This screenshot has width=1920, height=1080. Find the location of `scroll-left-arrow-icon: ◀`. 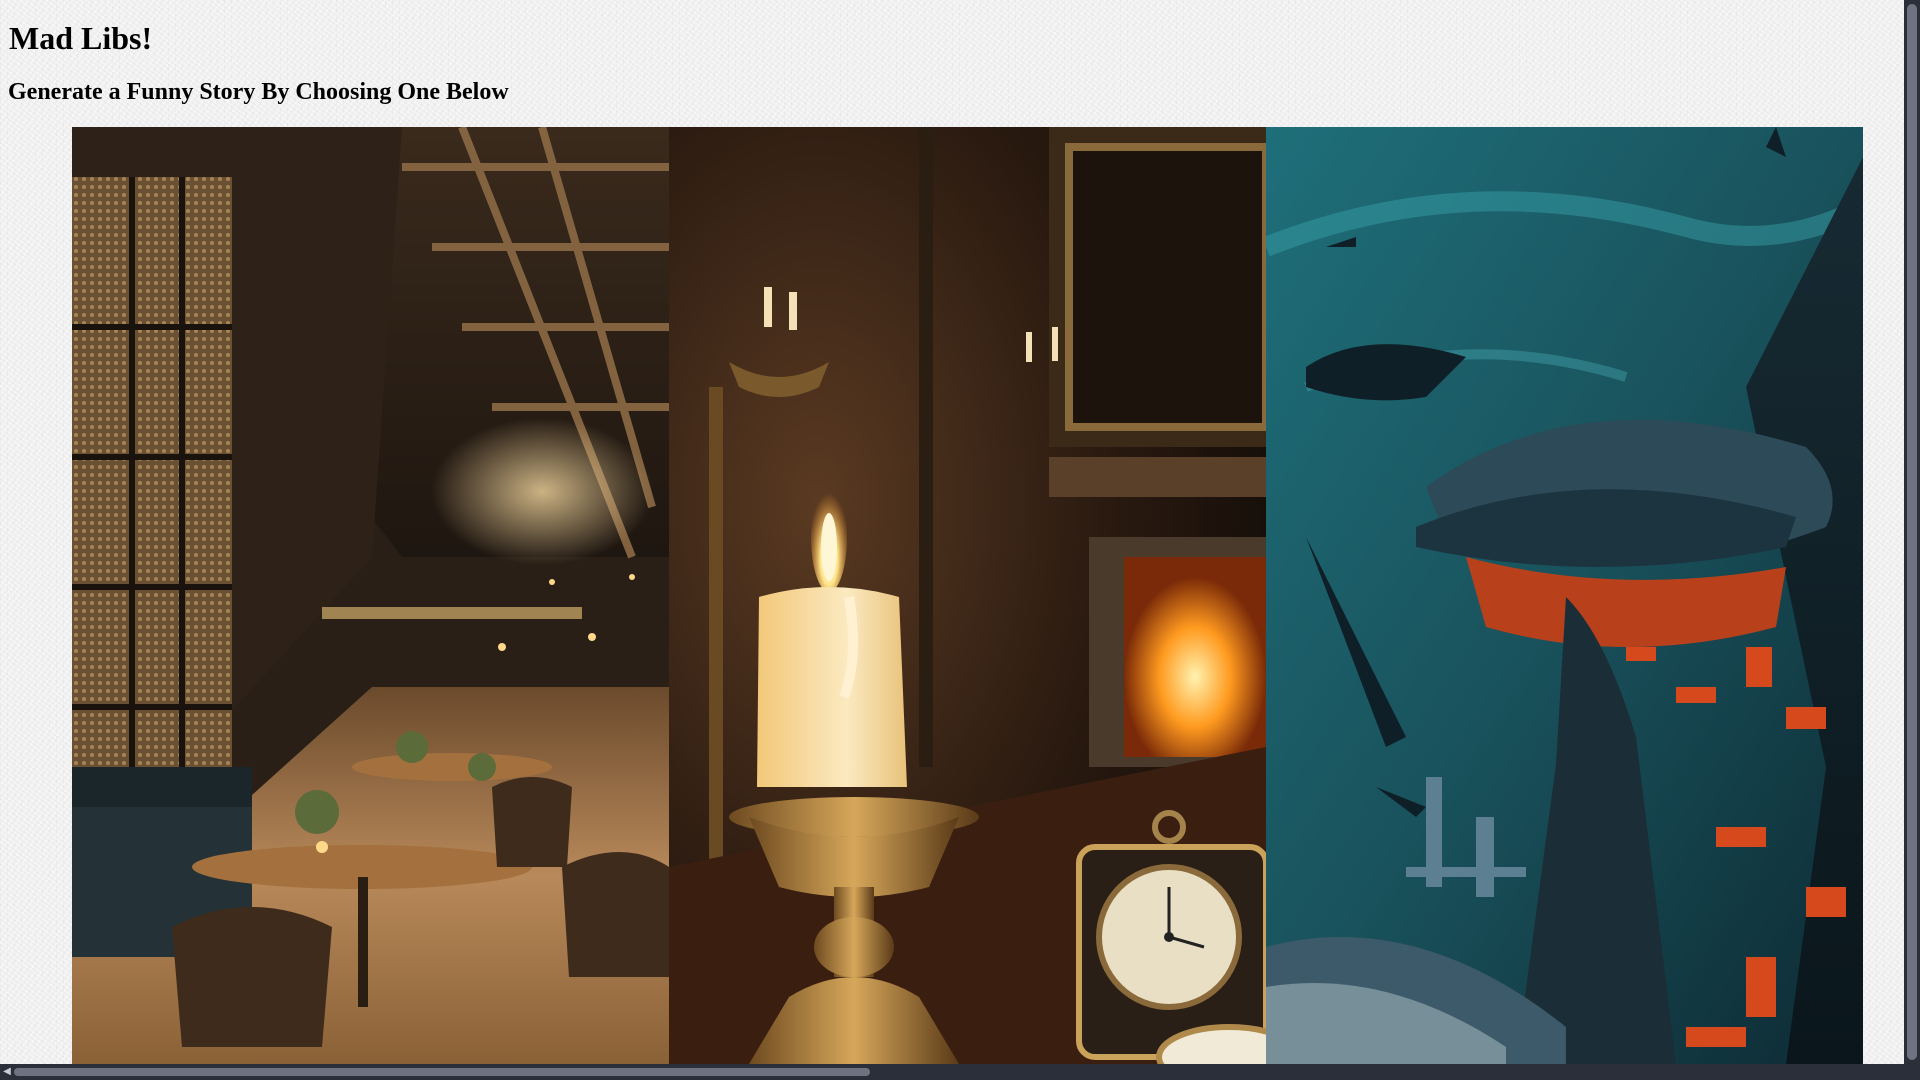

scroll-left-arrow-icon: ◀ is located at coordinates (7, 1072).